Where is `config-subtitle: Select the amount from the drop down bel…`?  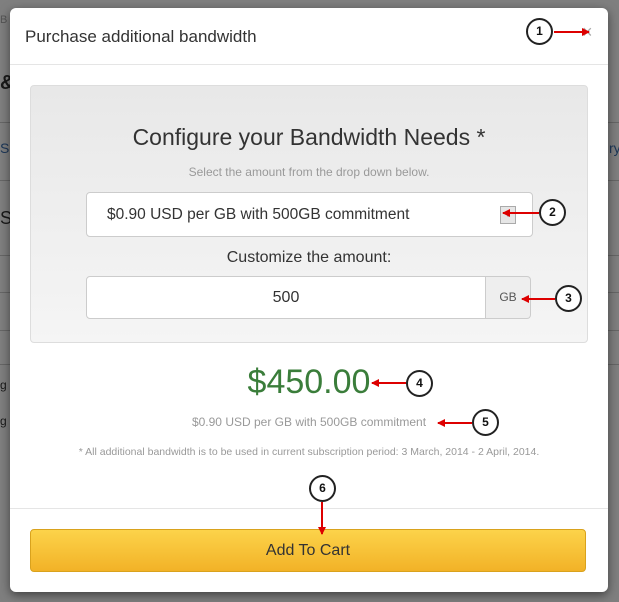
config-subtitle: Select the amount from the drop down bel… is located at coordinates (309, 172).